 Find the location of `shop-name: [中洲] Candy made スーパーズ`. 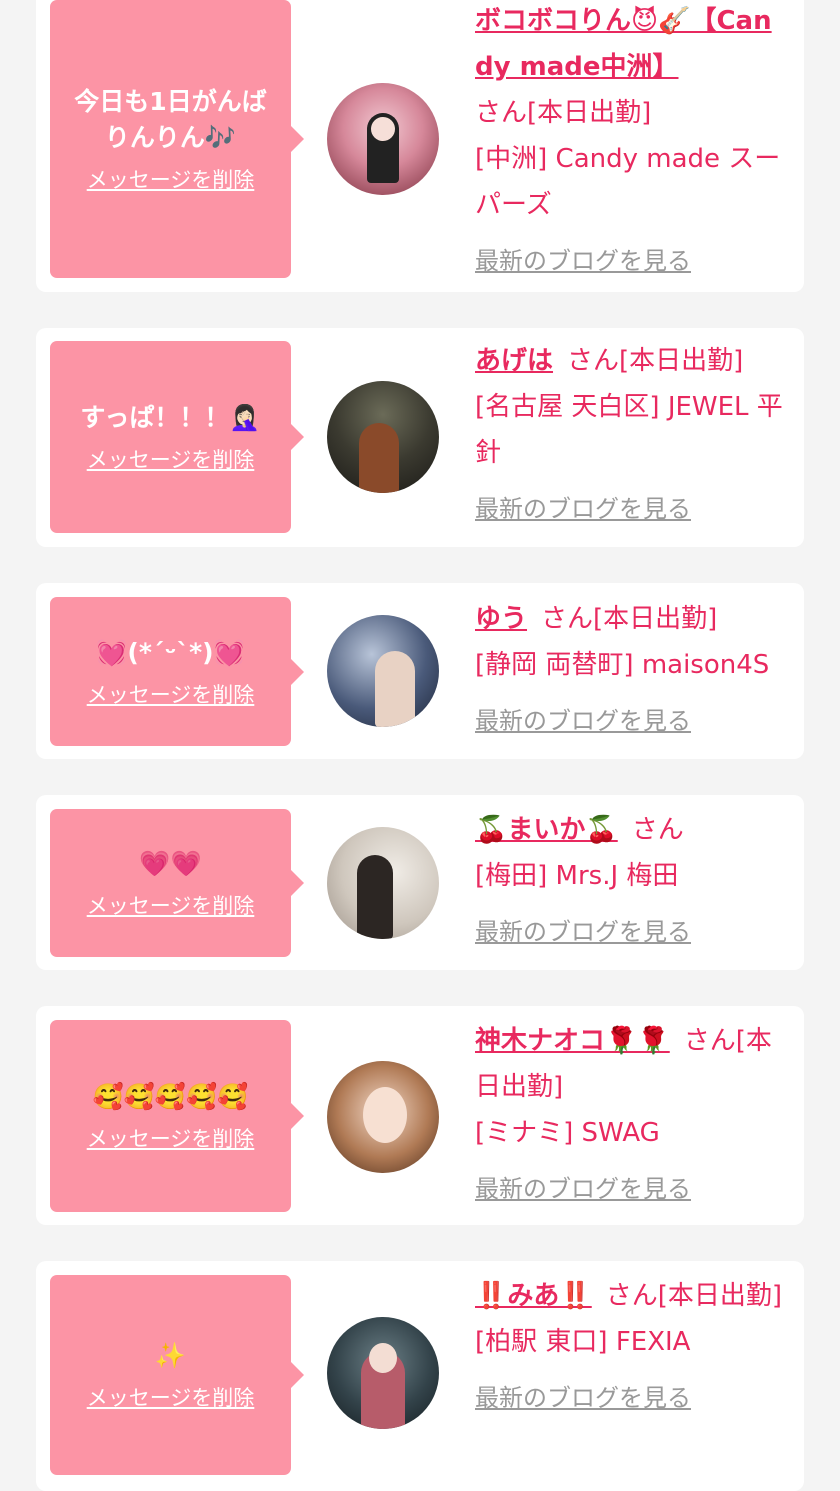

shop-name: [中洲] Candy made スーパーズ is located at coordinates (628, 182).